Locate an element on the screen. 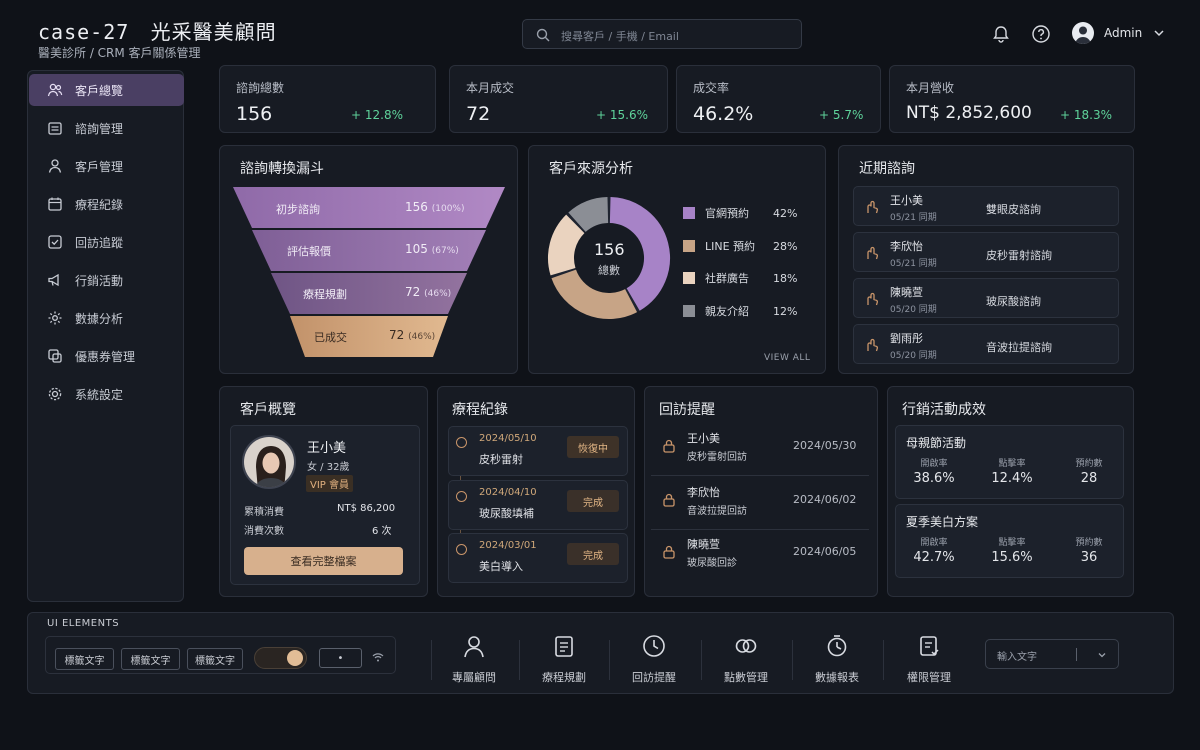 The width and height of the screenshot is (1200, 750). panel-title: 療程紀錄 is located at coordinates (480, 410).